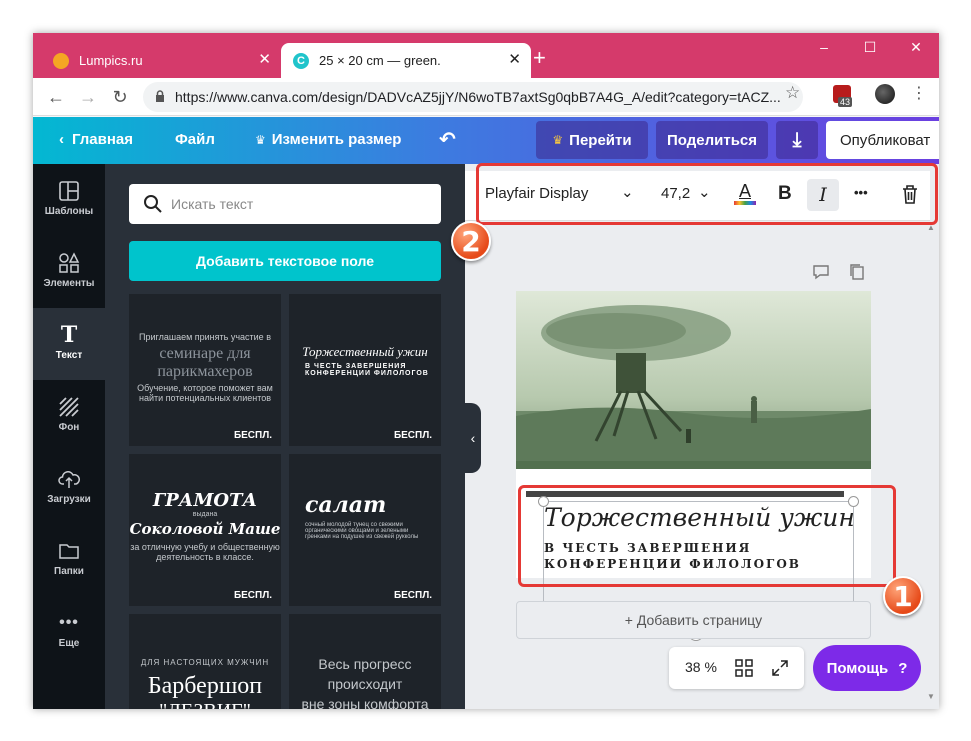 The width and height of the screenshot is (971, 741). I want to click on rail-item-templates: Шаблоны, so click(69, 200).